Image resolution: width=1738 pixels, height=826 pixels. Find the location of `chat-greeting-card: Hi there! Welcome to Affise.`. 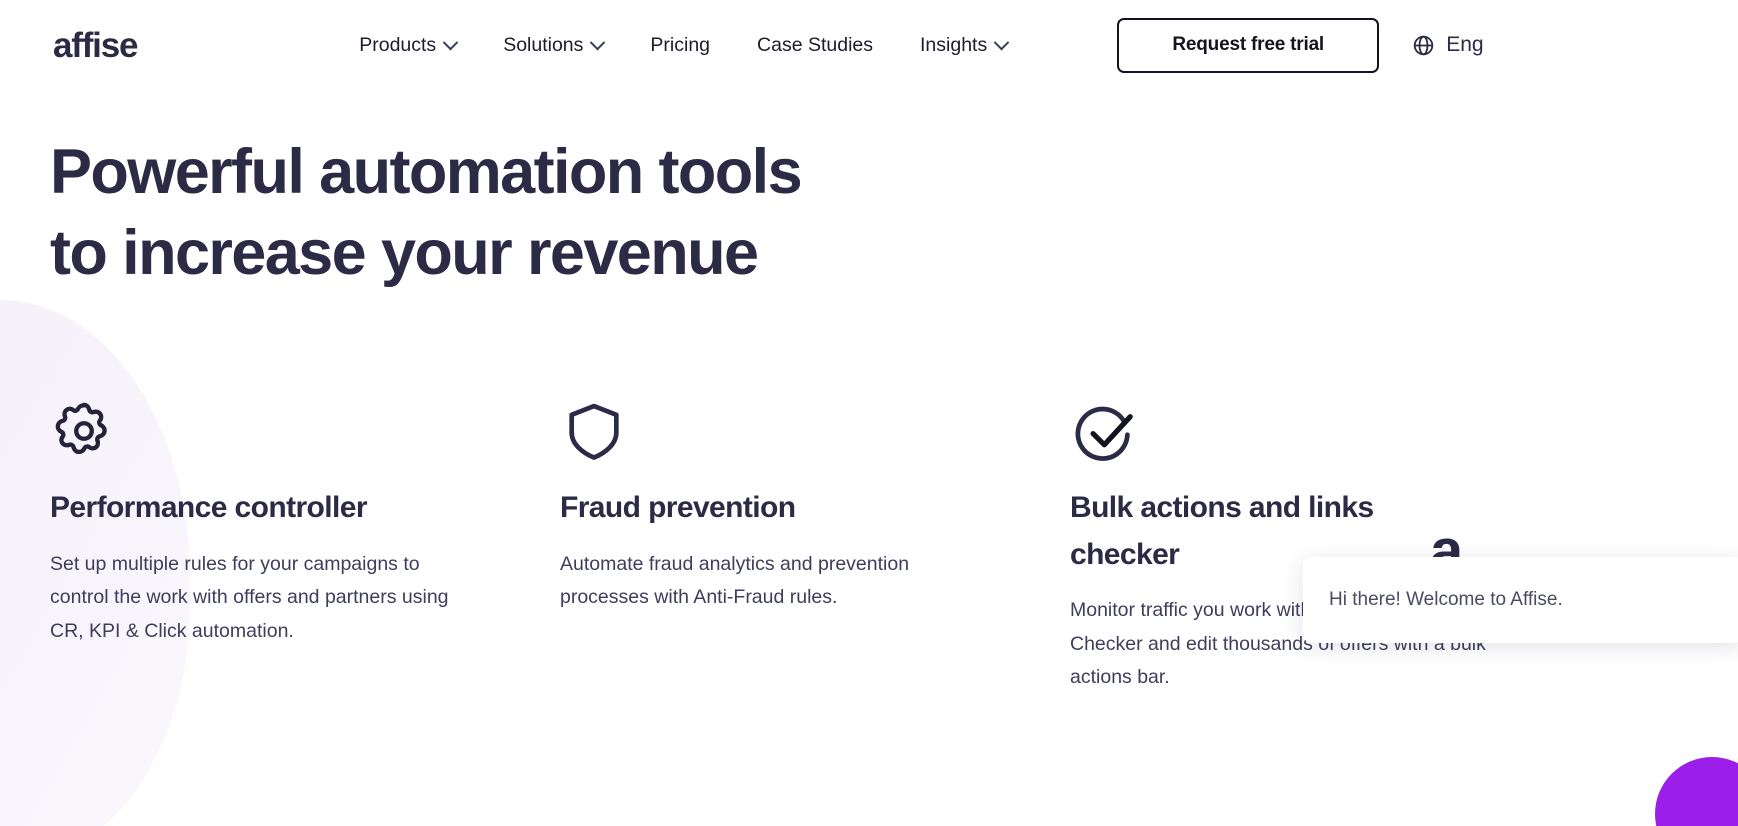

chat-greeting-card: Hi there! Welcome to Affise. is located at coordinates (1520, 600).